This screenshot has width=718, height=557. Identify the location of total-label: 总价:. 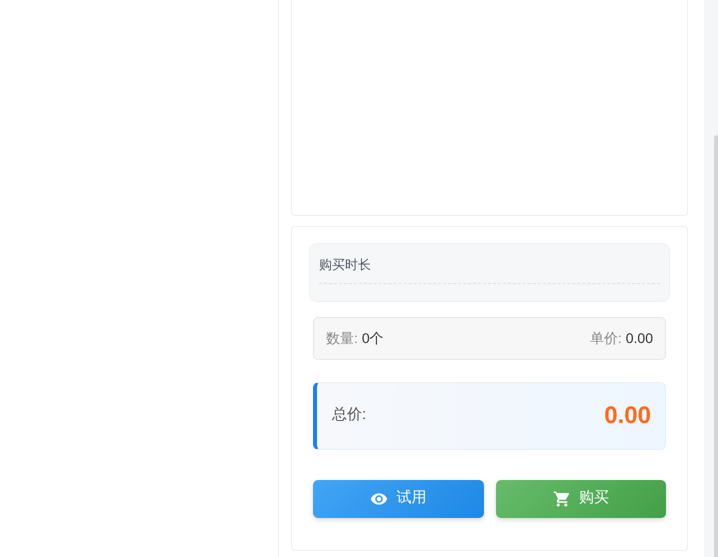
(349, 415).